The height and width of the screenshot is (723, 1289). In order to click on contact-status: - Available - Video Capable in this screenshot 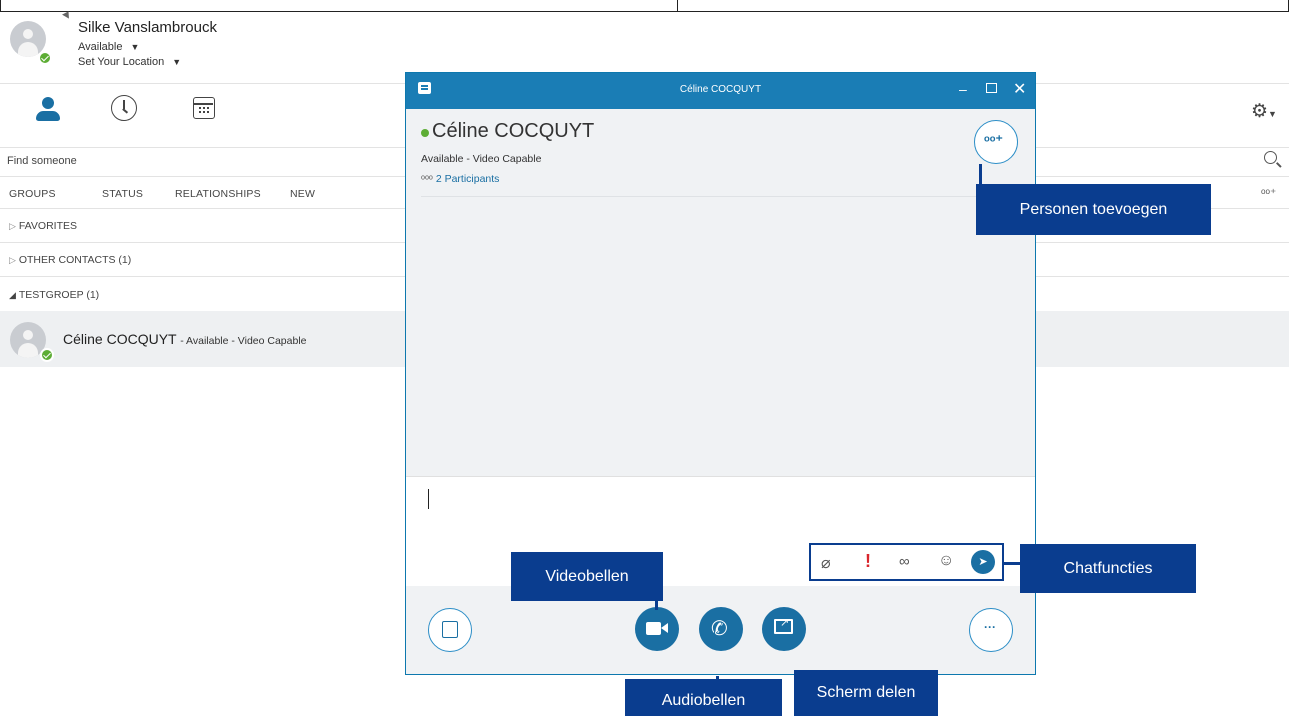, I will do `click(243, 341)`.